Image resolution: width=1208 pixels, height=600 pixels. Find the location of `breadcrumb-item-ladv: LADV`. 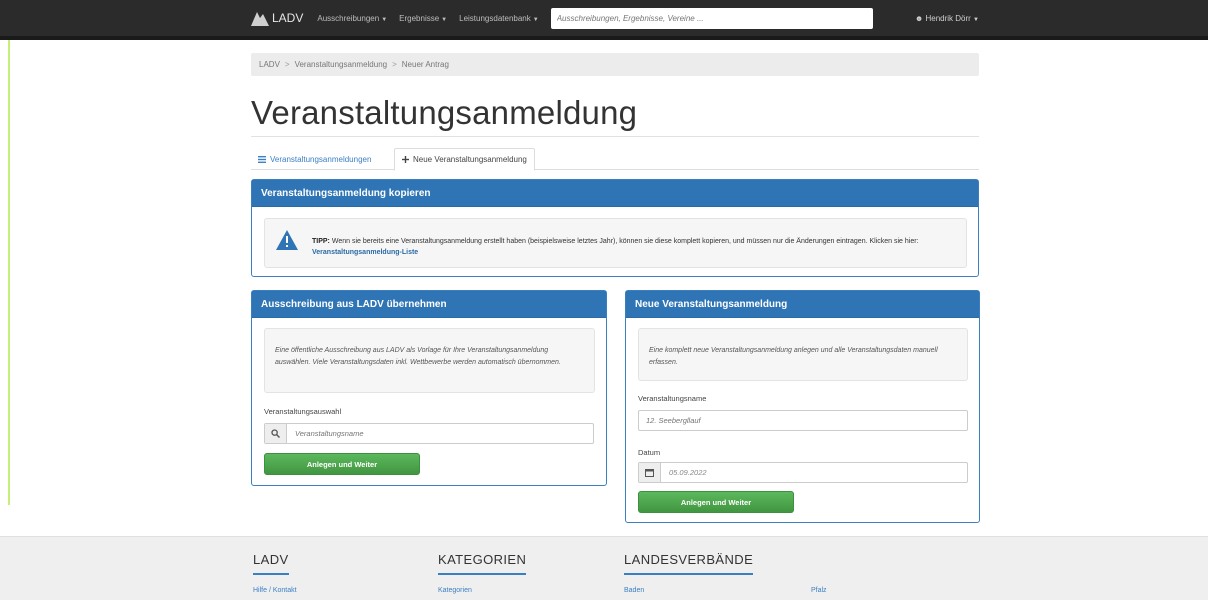

breadcrumb-item-ladv: LADV is located at coordinates (269, 64).